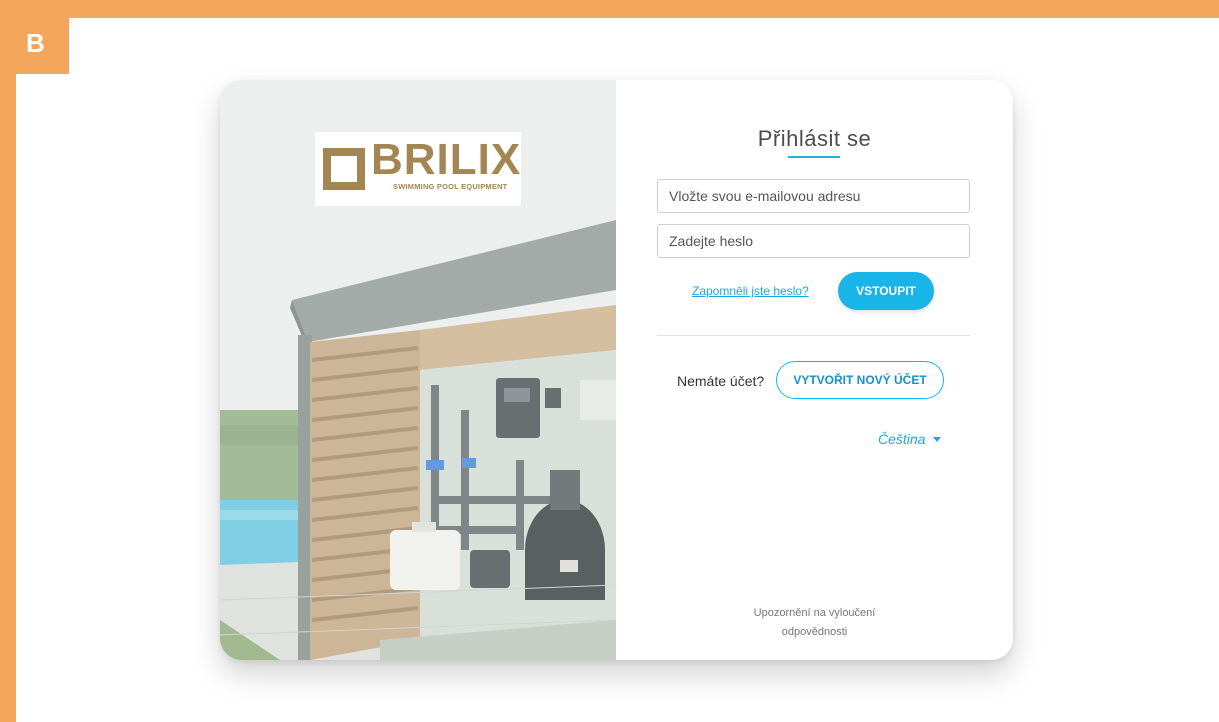 The height and width of the screenshot is (722, 1219). What do you see at coordinates (814, 138) in the screenshot?
I see `login-title: Přihlásit se` at bounding box center [814, 138].